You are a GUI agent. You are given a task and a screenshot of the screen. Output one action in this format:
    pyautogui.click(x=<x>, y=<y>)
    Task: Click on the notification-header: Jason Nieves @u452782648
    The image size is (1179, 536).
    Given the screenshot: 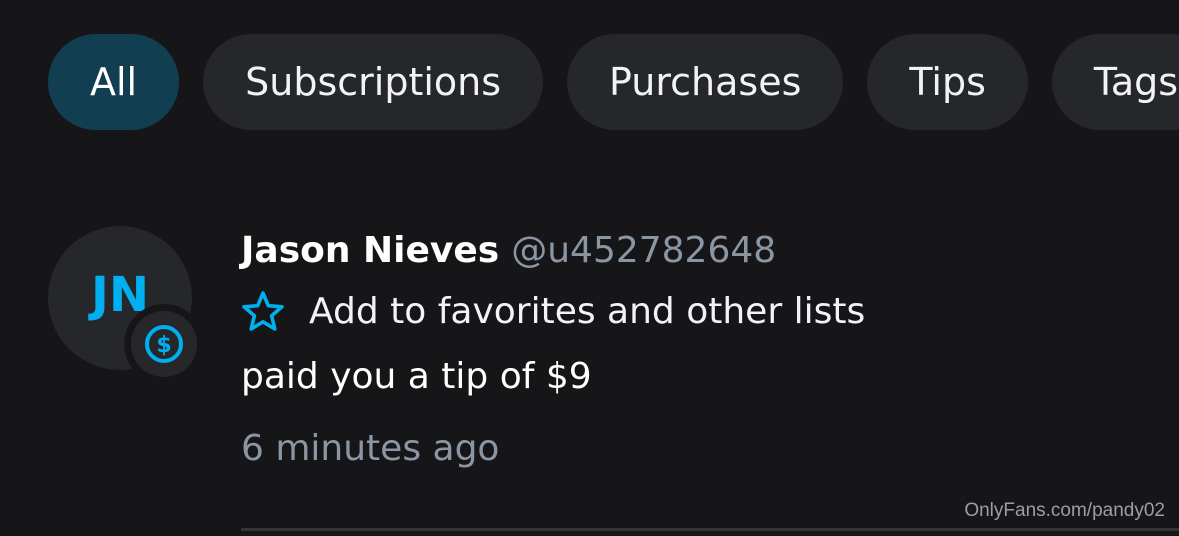 What is the action you would take?
    pyautogui.click(x=508, y=251)
    